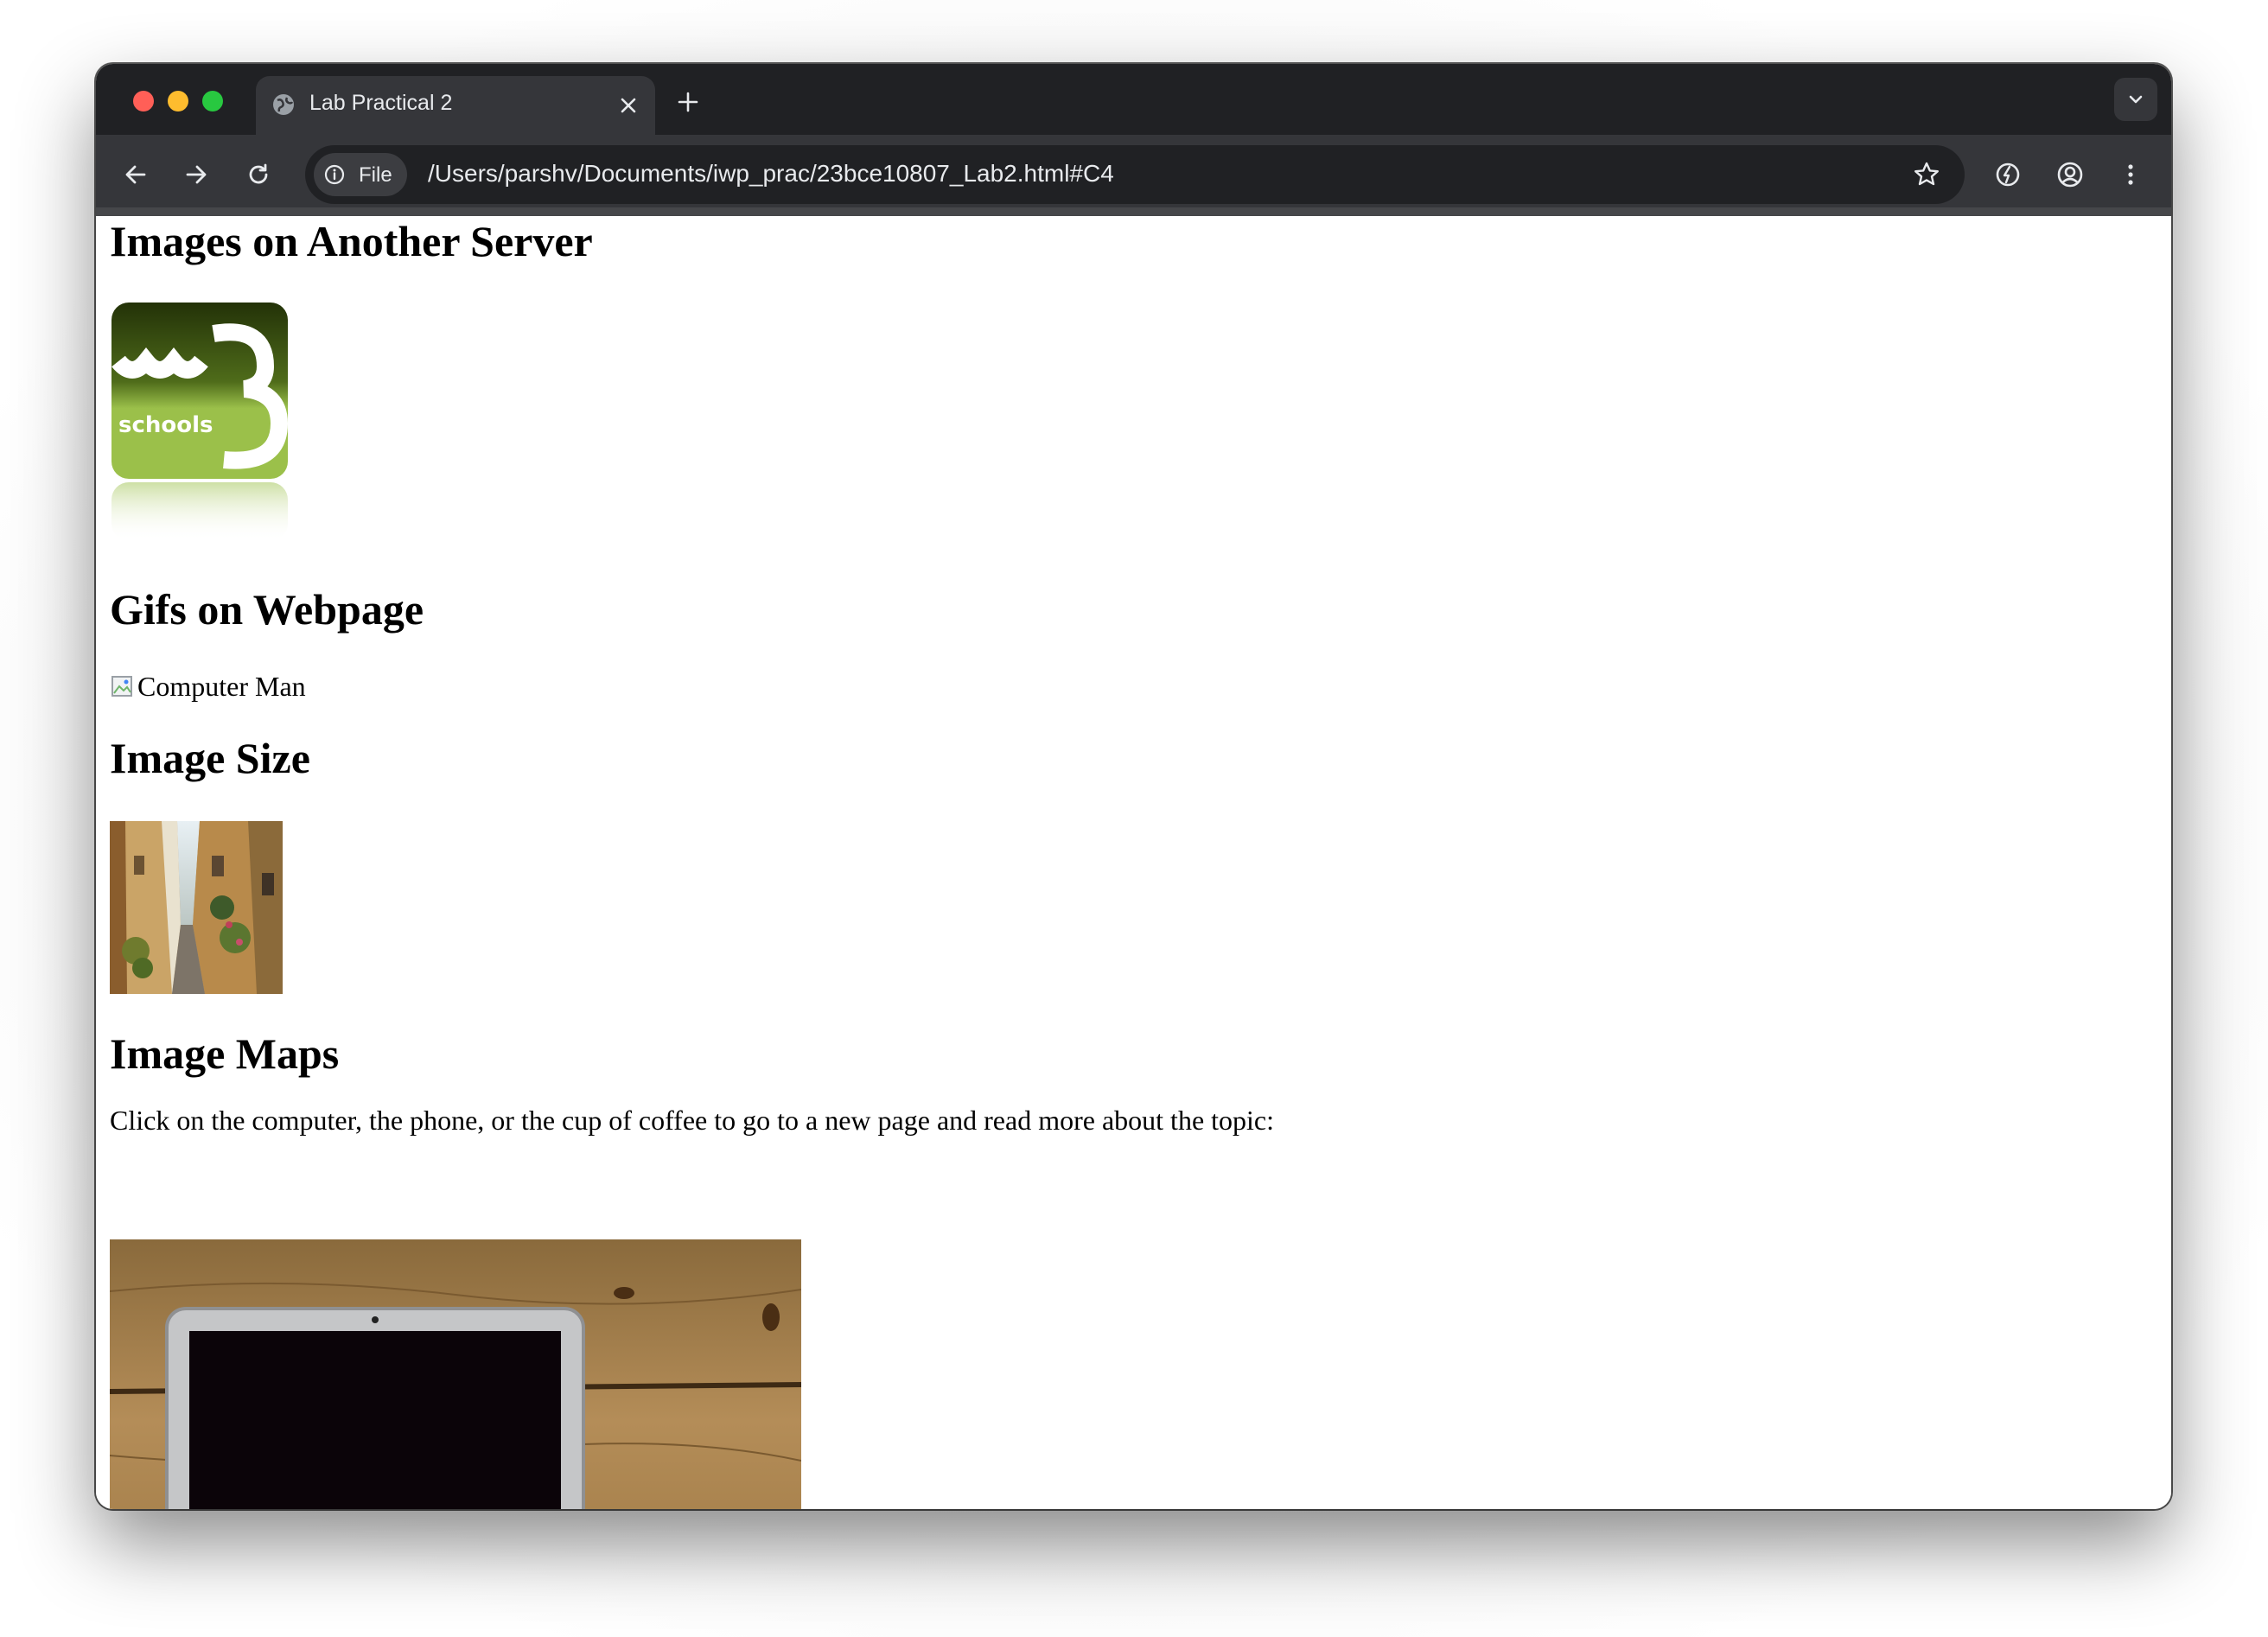  What do you see at coordinates (210, 758) in the screenshot?
I see `heading-image-size: Image Size` at bounding box center [210, 758].